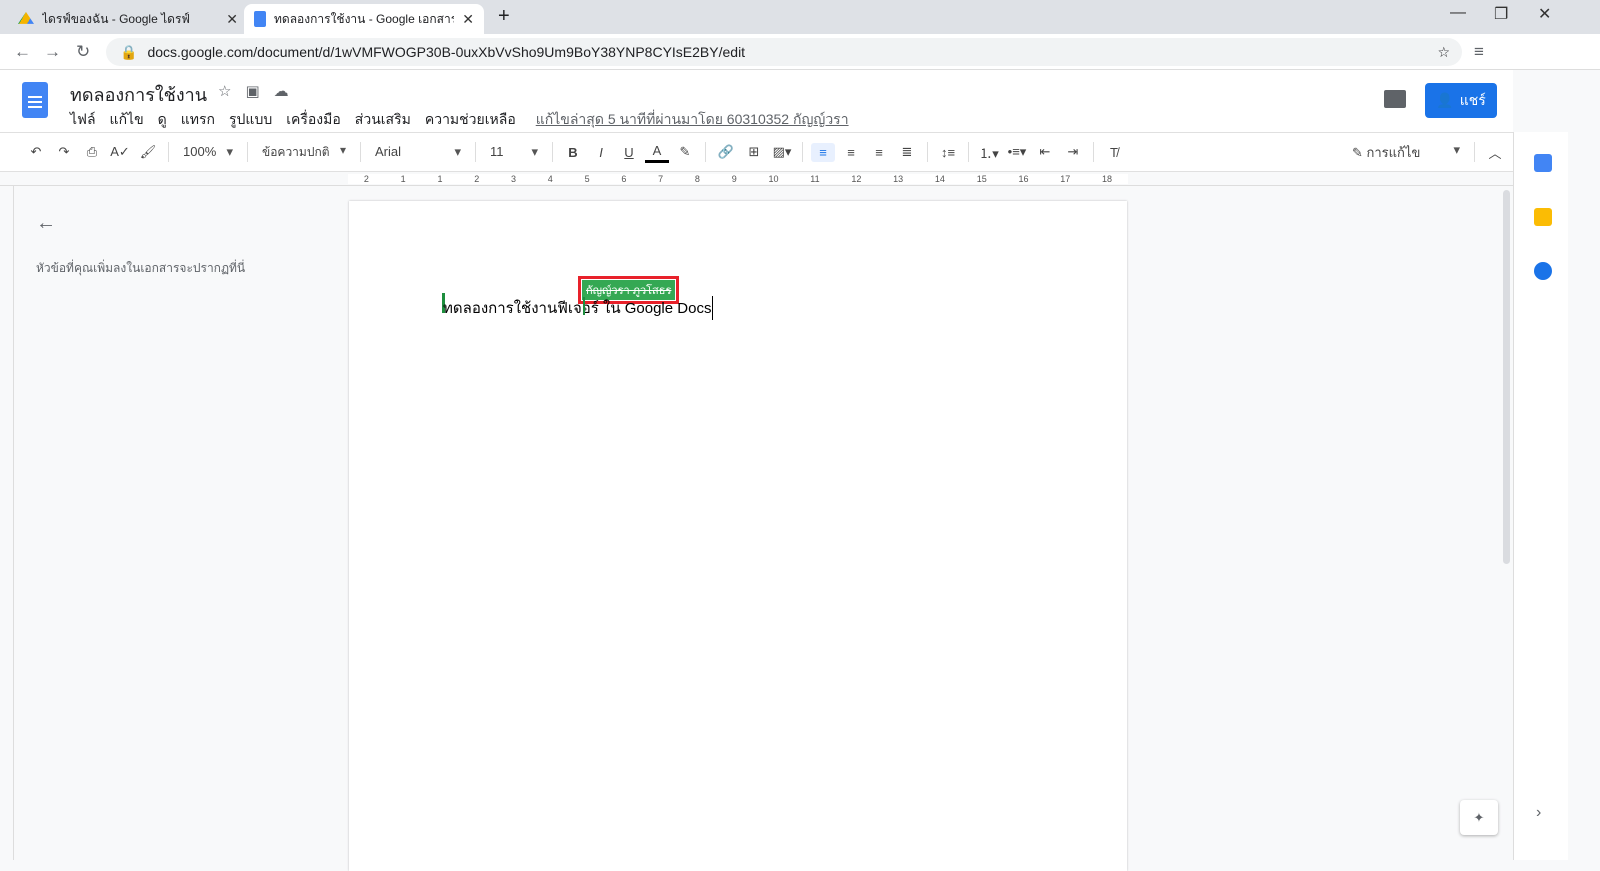 Image resolution: width=1600 pixels, height=871 pixels. I want to click on forward-icon: →, so click(52, 52).